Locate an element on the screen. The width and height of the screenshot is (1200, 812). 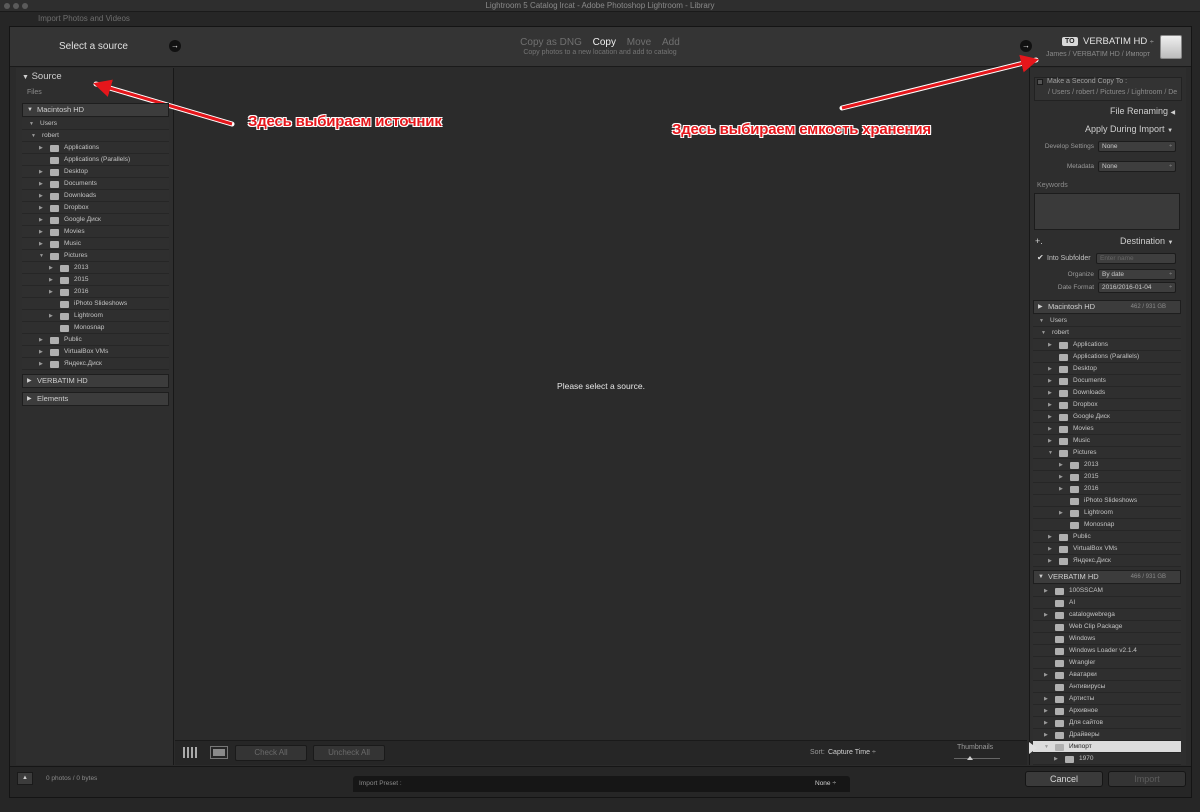
develop-settings-dropdown: None ÷ is located at coordinates (1137, 146).